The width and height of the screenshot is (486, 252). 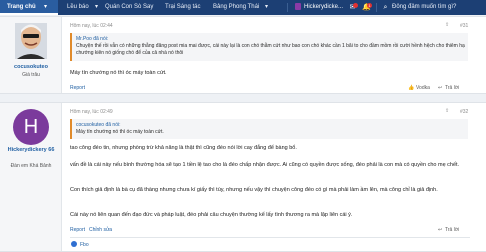 I want to click on nav-leu-bao: Lều báo, so click(x=78, y=7).